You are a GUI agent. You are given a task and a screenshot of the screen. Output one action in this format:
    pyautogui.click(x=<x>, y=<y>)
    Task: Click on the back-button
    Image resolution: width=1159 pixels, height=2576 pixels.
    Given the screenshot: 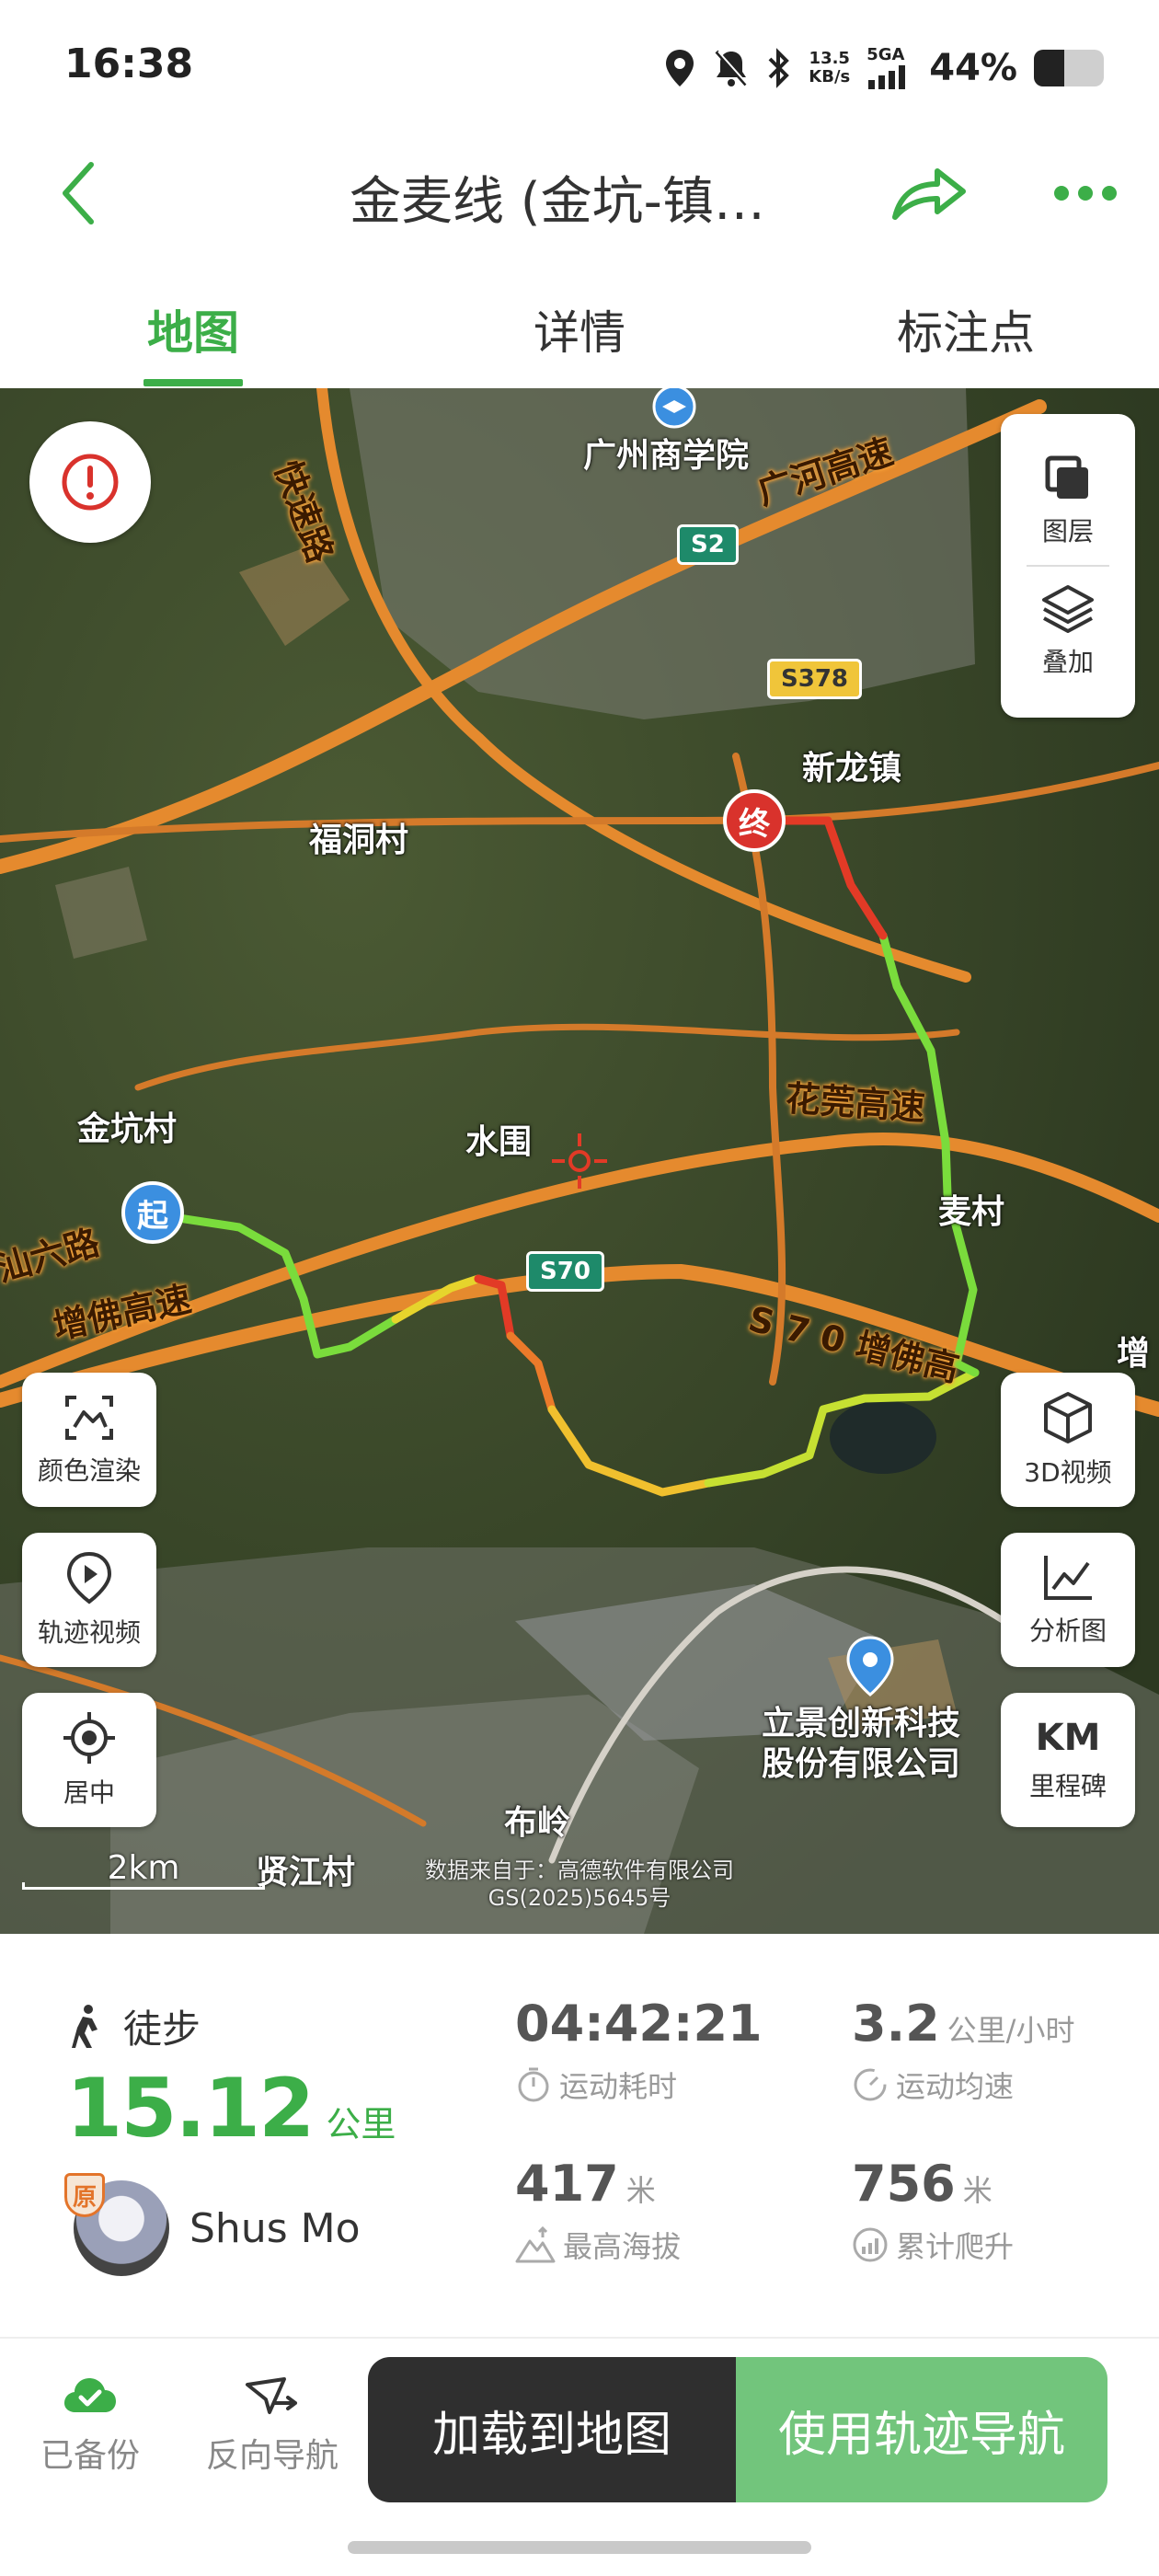 What is the action you would take?
    pyautogui.click(x=78, y=193)
    